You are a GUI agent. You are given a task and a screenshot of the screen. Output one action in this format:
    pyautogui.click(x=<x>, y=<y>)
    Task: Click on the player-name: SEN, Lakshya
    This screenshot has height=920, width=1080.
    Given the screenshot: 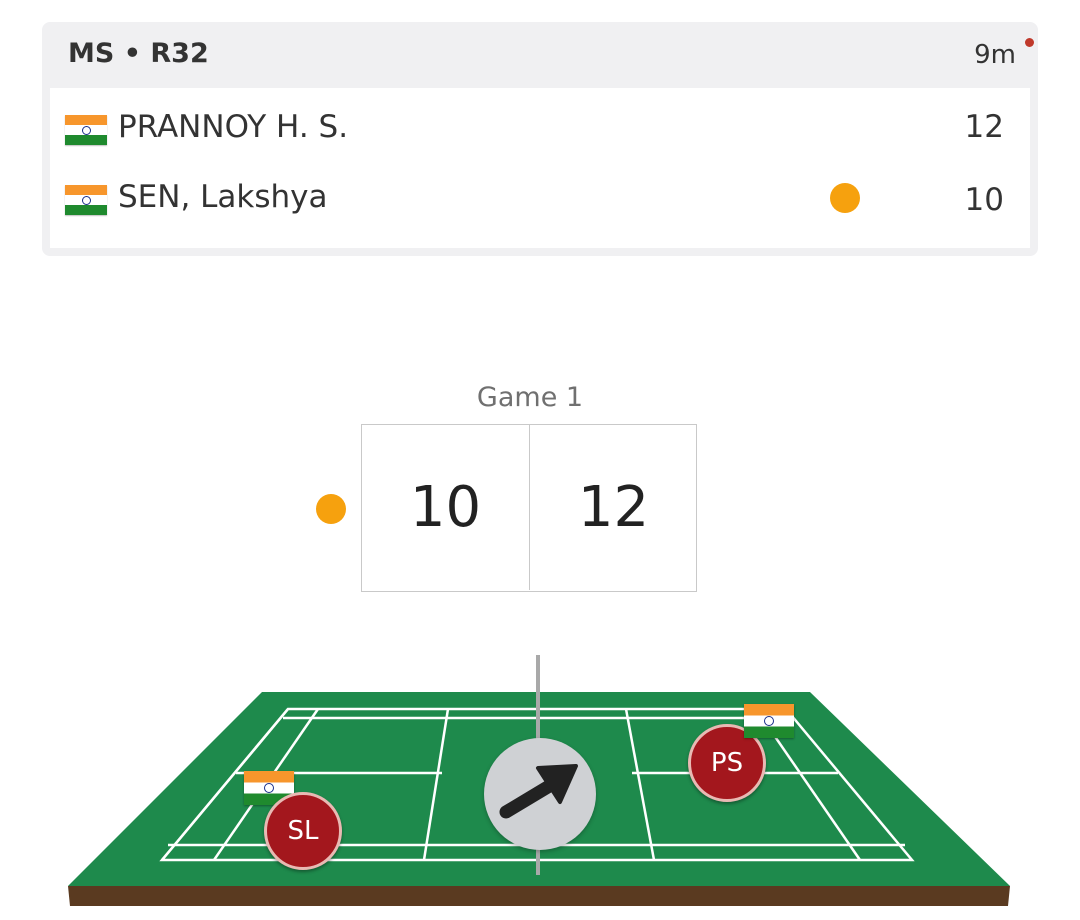 What is the action you would take?
    pyautogui.click(x=223, y=197)
    